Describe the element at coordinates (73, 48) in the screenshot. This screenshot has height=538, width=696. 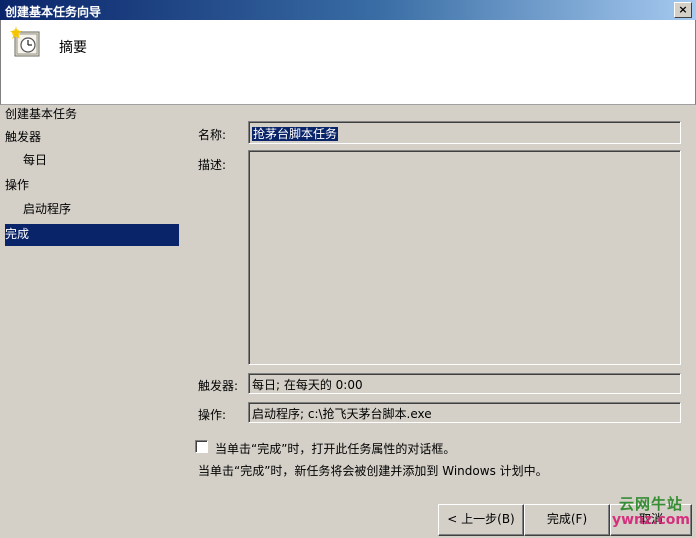
I see `page-title: 摘要` at that location.